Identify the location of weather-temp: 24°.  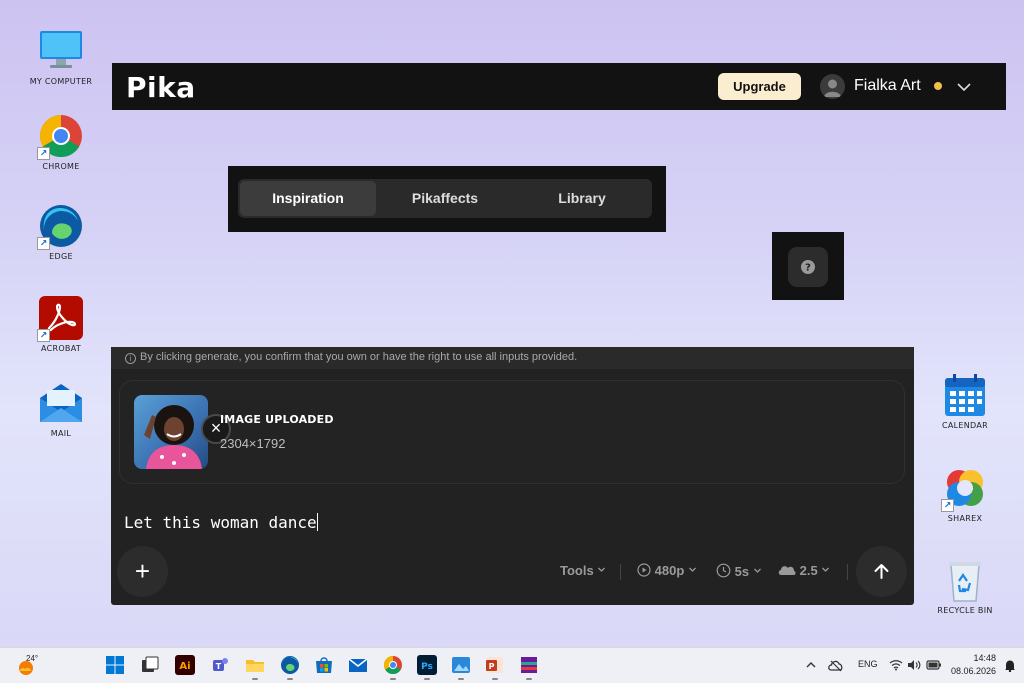
(32, 658).